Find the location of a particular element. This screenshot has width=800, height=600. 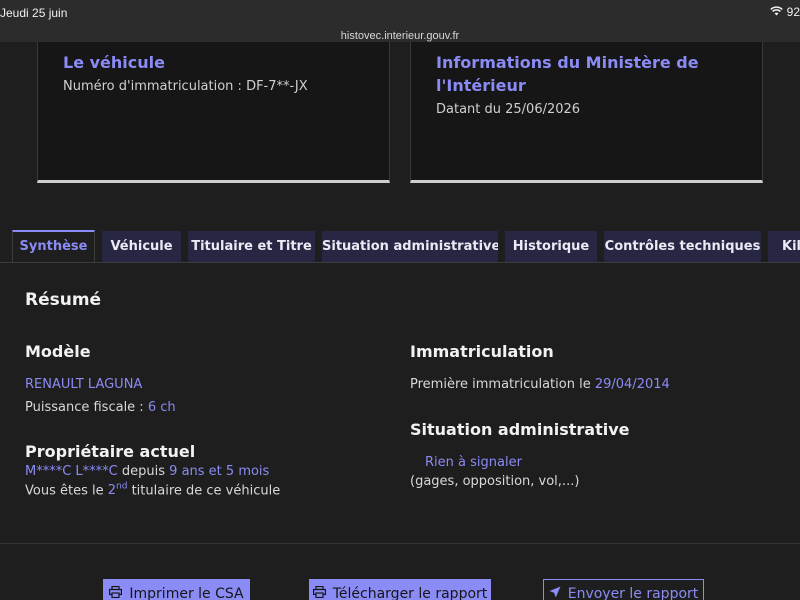

status-icons: 92 is located at coordinates (784, 12).